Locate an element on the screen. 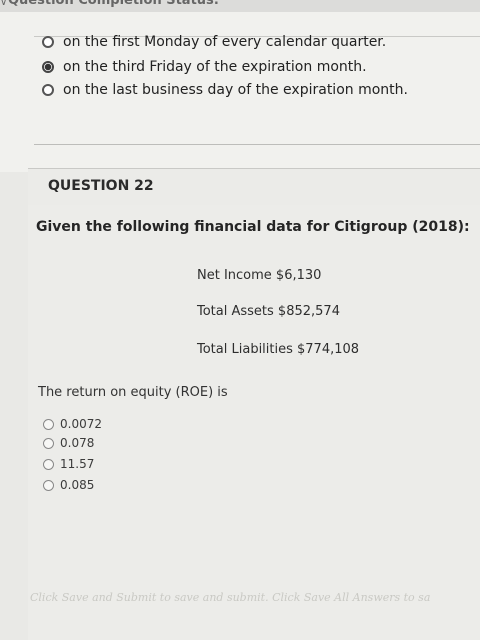 The height and width of the screenshot is (640, 480). chevron-down-icon: ∨ is located at coordinates (3, 4).